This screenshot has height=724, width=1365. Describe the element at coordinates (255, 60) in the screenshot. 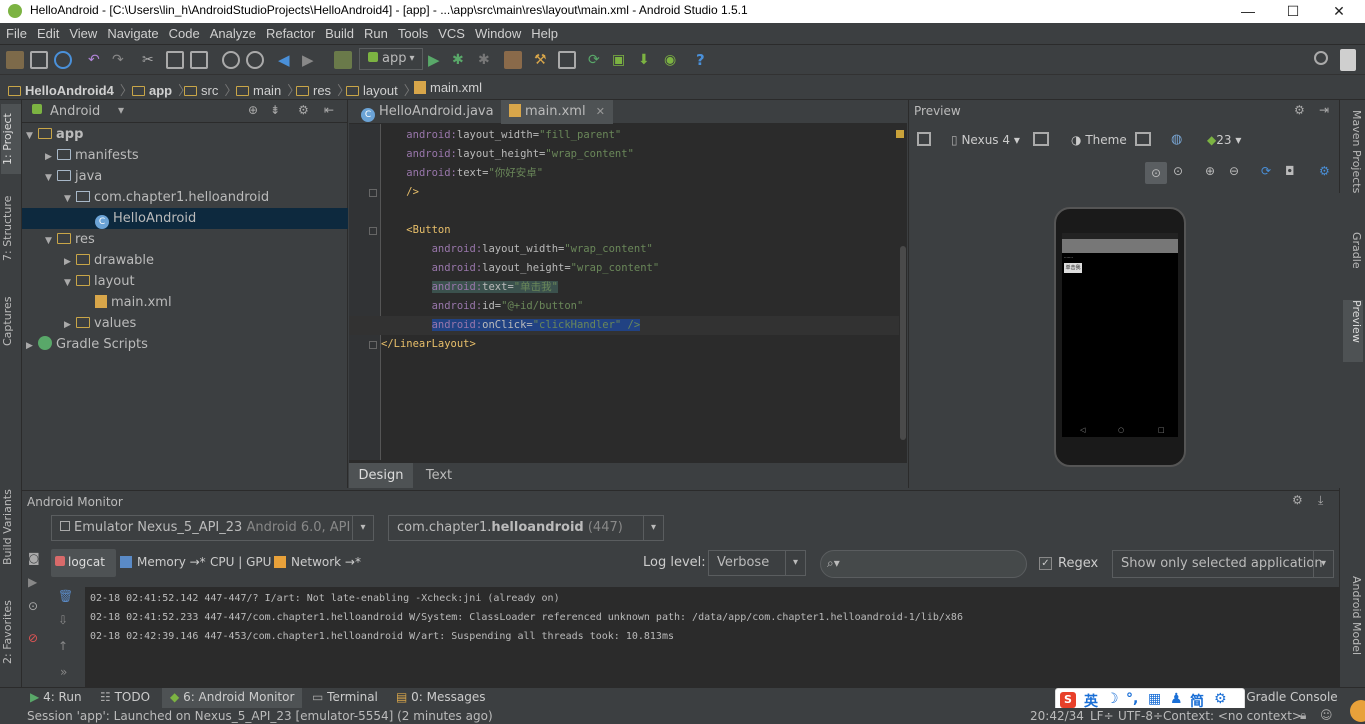

I see `replace-icon` at that location.